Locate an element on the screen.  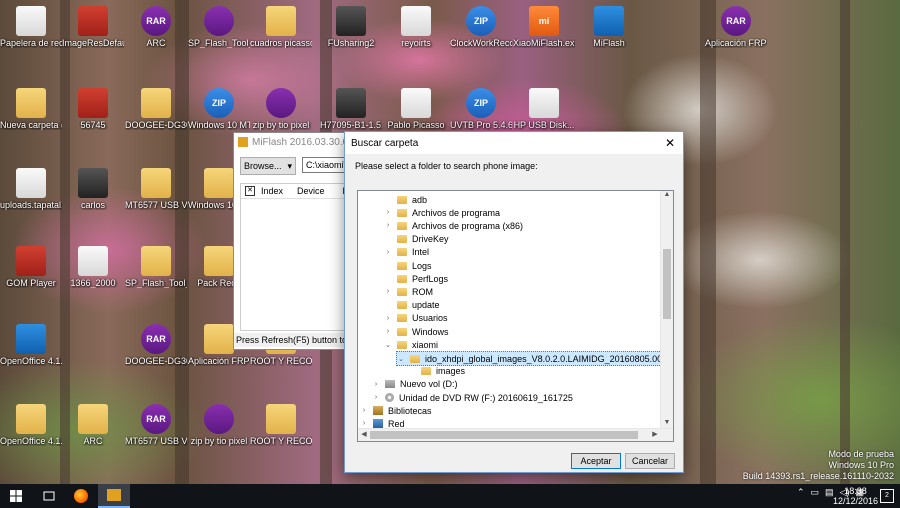
desktop-icon: mi XiaoMiFlash.exe is located at coordinates (544, 27).